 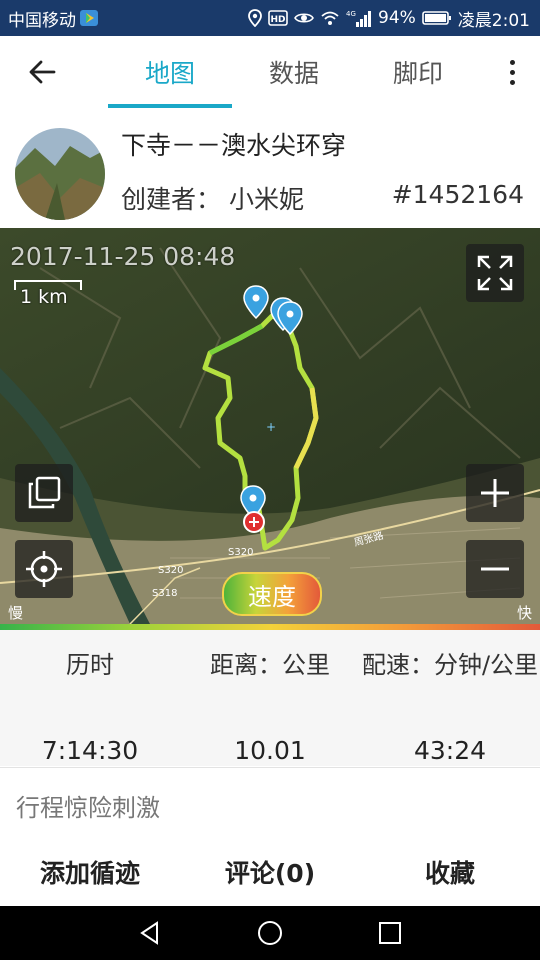 What do you see at coordinates (123, 256) in the screenshot?
I see `map-timestamp: 2017-11-25 08:48` at bounding box center [123, 256].